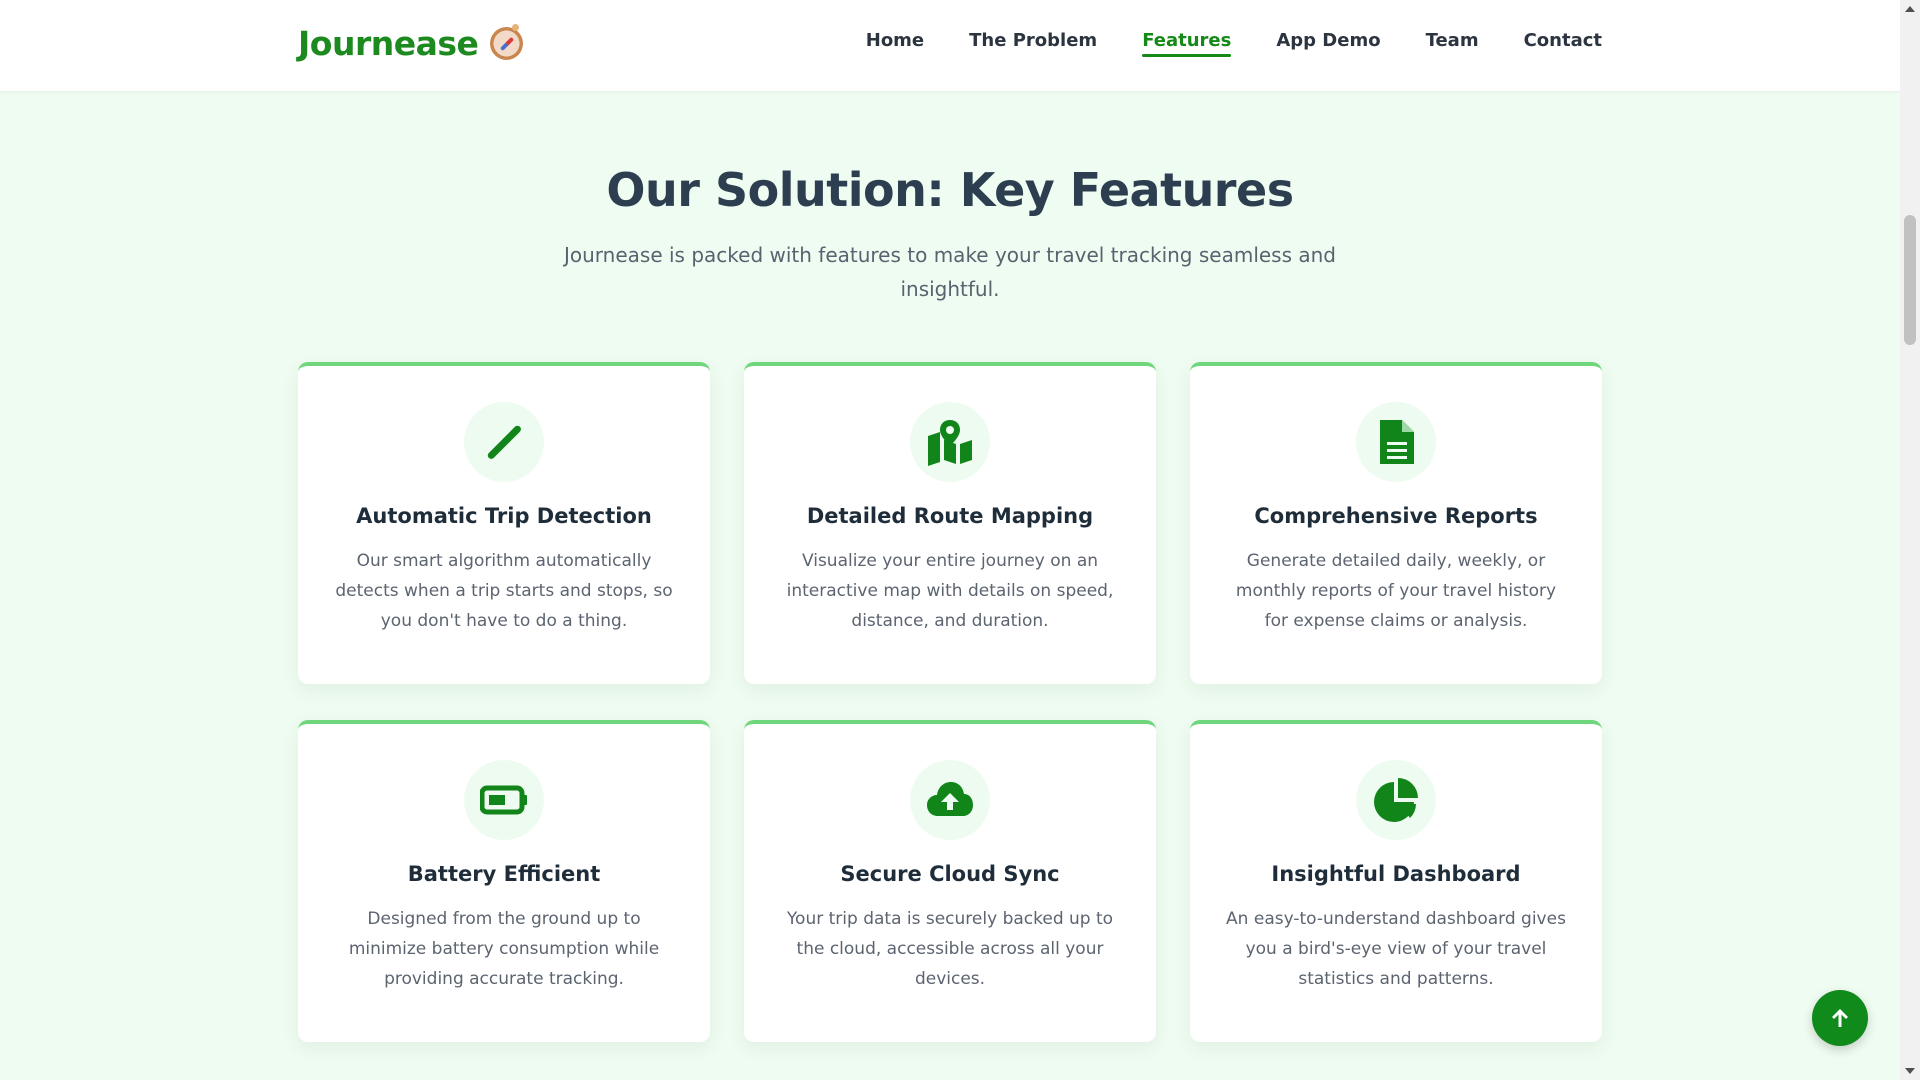 The width and height of the screenshot is (1920, 1080). Describe the element at coordinates (895, 43) in the screenshot. I see `nav-item-home: Home` at that location.